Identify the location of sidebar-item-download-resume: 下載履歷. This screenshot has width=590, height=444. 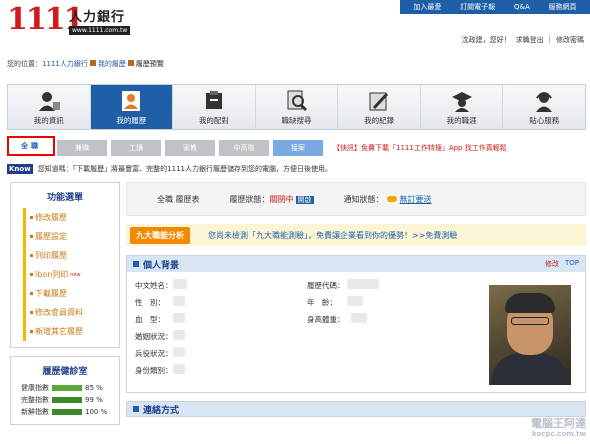
(69, 293).